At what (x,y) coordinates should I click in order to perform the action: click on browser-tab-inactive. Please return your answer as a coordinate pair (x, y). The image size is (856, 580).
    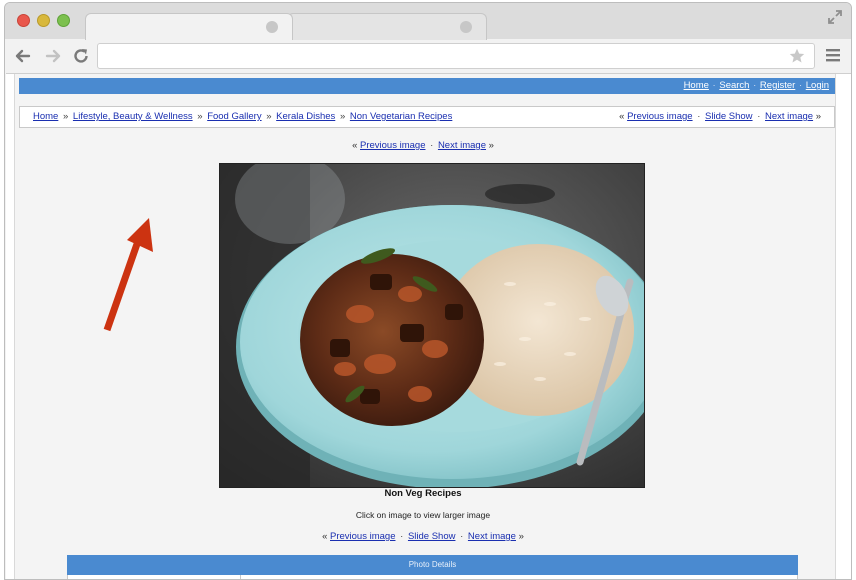
    Looking at the image, I should click on (387, 26).